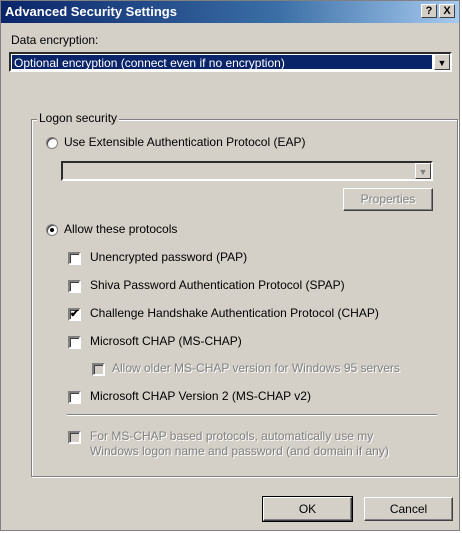 Image resolution: width=462 pixels, height=533 pixels. What do you see at coordinates (74, 437) in the screenshot?
I see `auto-logon-checkbox` at bounding box center [74, 437].